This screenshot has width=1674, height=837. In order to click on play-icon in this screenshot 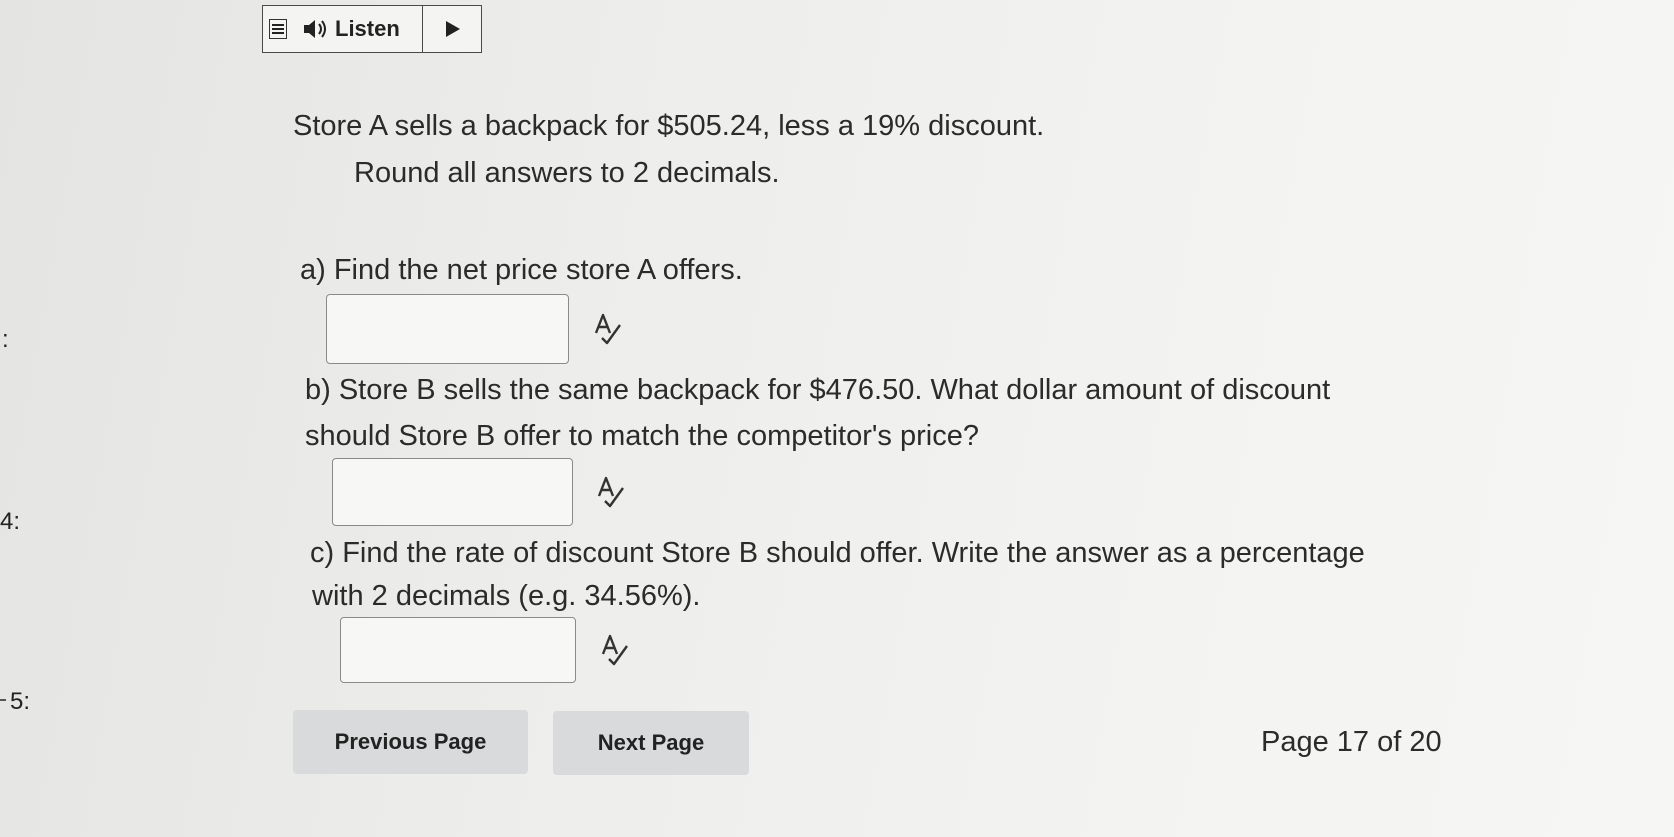, I will do `click(453, 29)`.